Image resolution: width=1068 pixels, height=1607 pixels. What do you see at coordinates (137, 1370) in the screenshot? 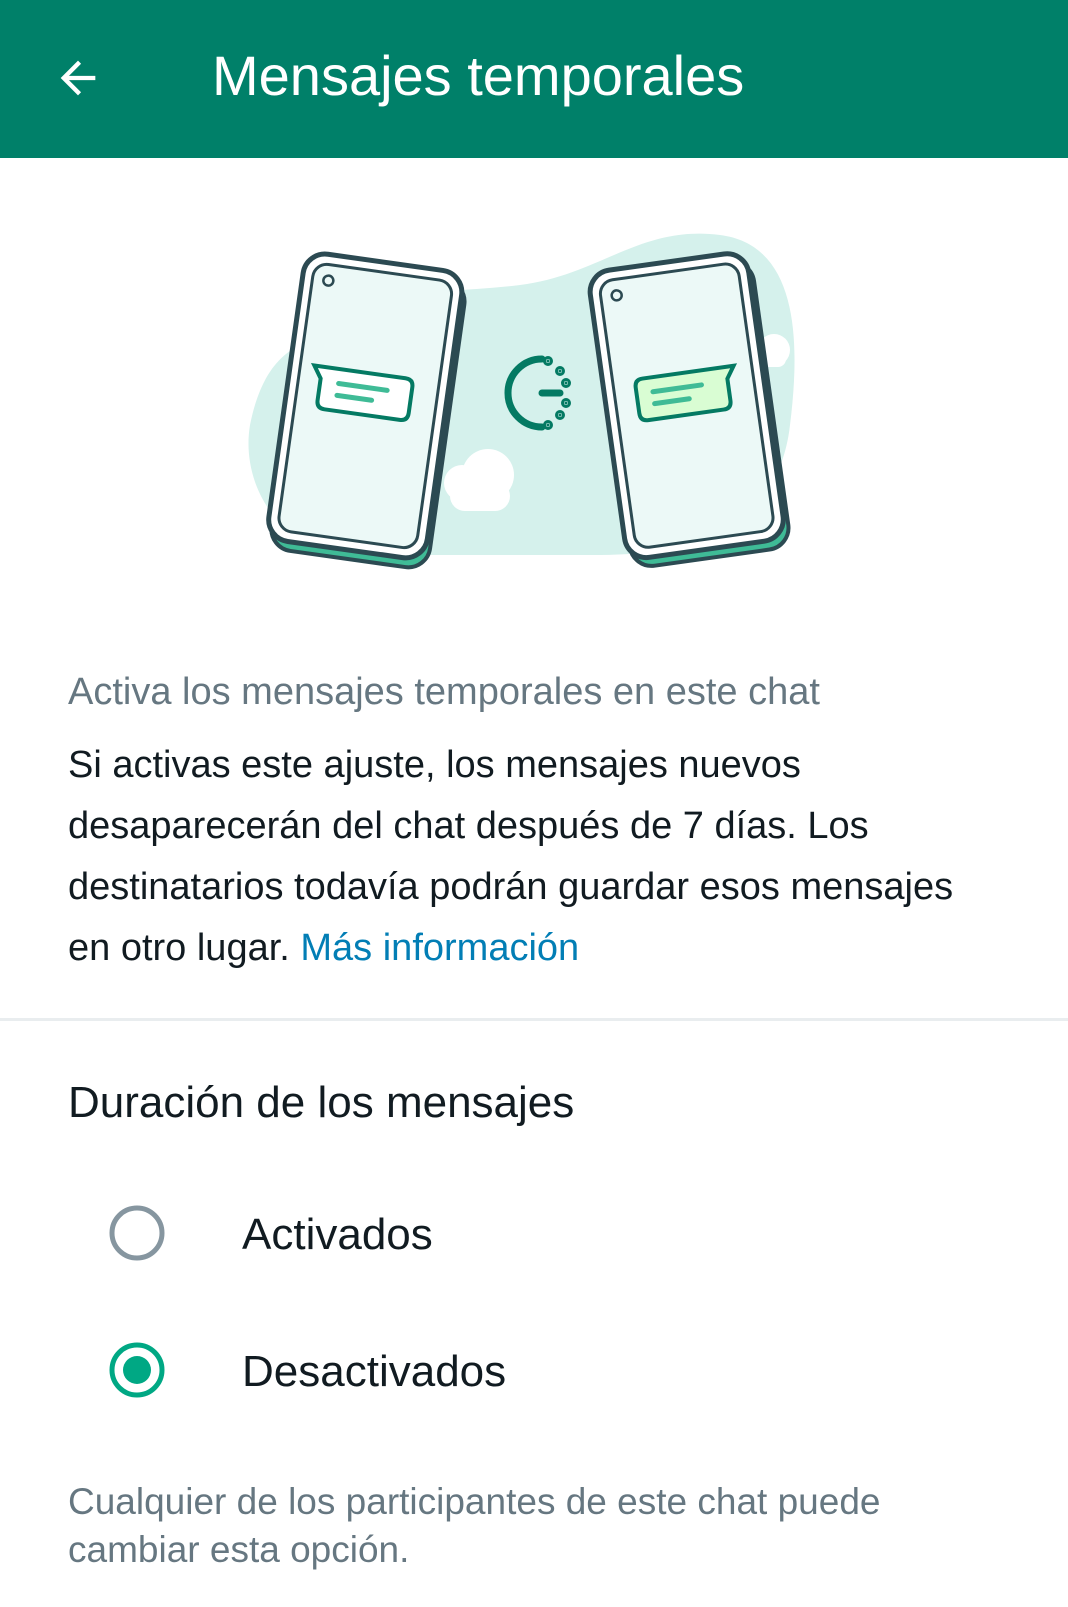
I see `radio-selected-icon` at bounding box center [137, 1370].